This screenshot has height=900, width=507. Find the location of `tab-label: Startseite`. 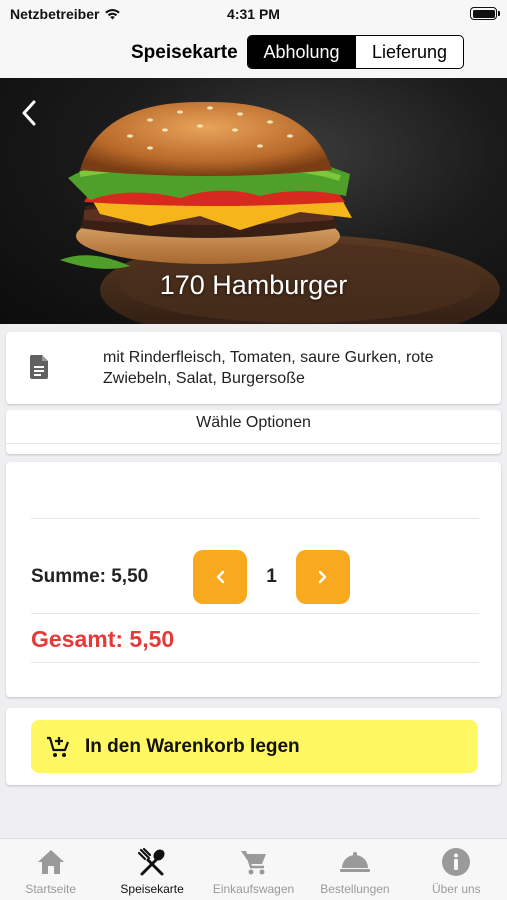

tab-label: Startseite is located at coordinates (51, 889).